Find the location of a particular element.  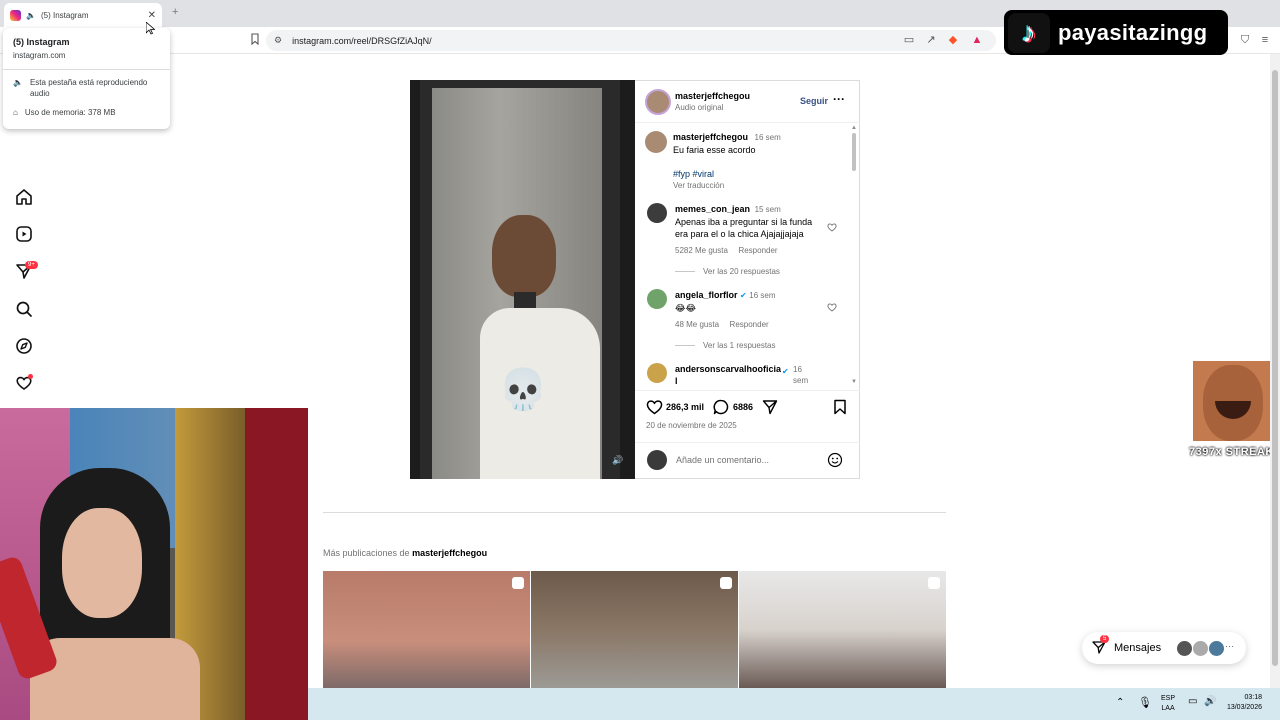

author-username: masterjeffchegou is located at coordinates (712, 96).